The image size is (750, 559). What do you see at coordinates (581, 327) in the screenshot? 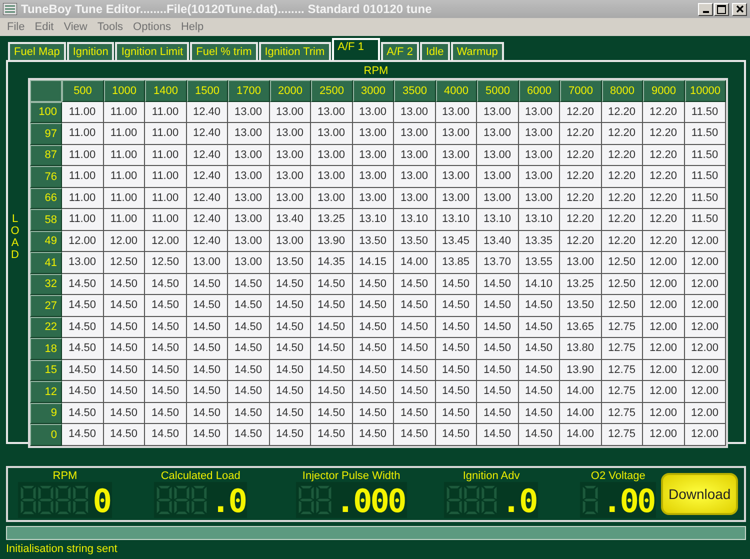
I see `table-cell: 13.65` at bounding box center [581, 327].